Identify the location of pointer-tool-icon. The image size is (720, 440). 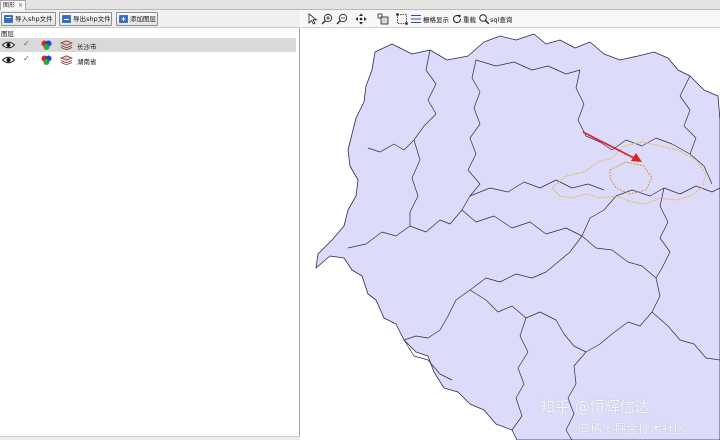
(313, 19).